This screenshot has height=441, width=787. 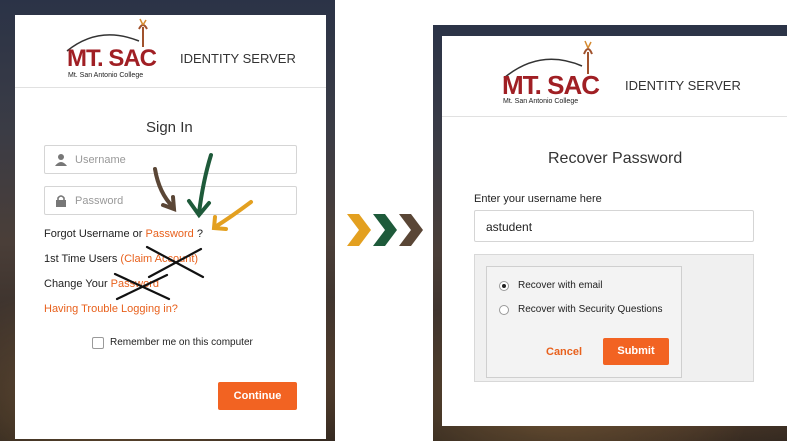 What do you see at coordinates (95, 234) in the screenshot?
I see `forgot-prefix: Forgot Username or` at bounding box center [95, 234].